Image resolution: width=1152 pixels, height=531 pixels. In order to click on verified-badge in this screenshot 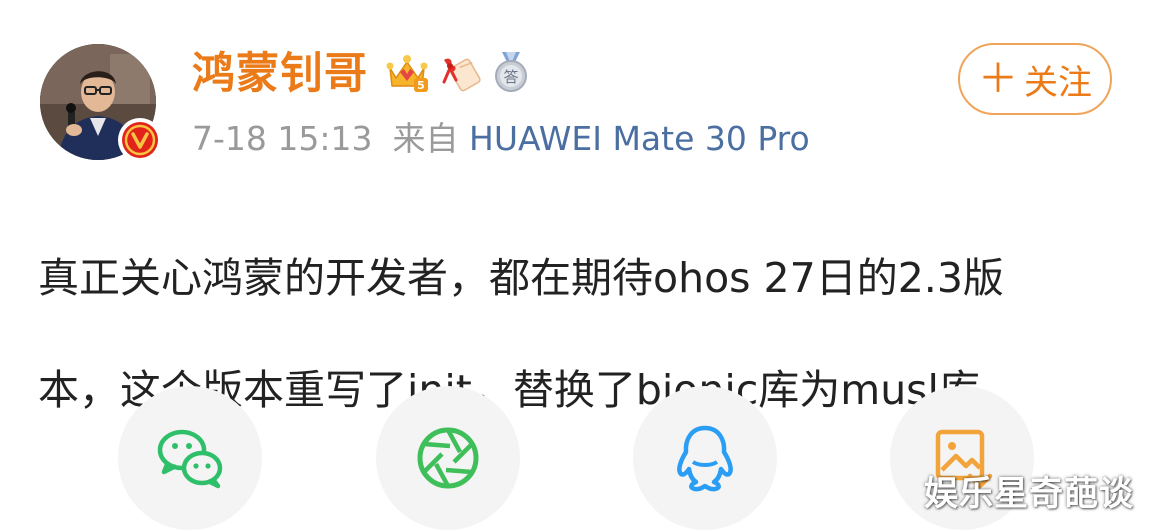, I will do `click(140, 140)`.